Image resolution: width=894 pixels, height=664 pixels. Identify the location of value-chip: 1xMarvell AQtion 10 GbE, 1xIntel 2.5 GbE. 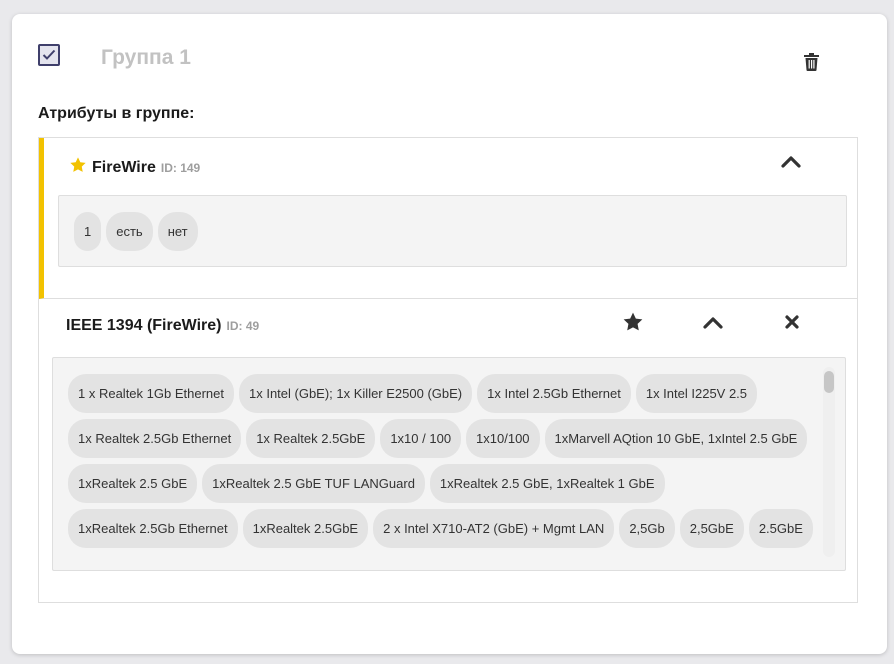
(676, 438).